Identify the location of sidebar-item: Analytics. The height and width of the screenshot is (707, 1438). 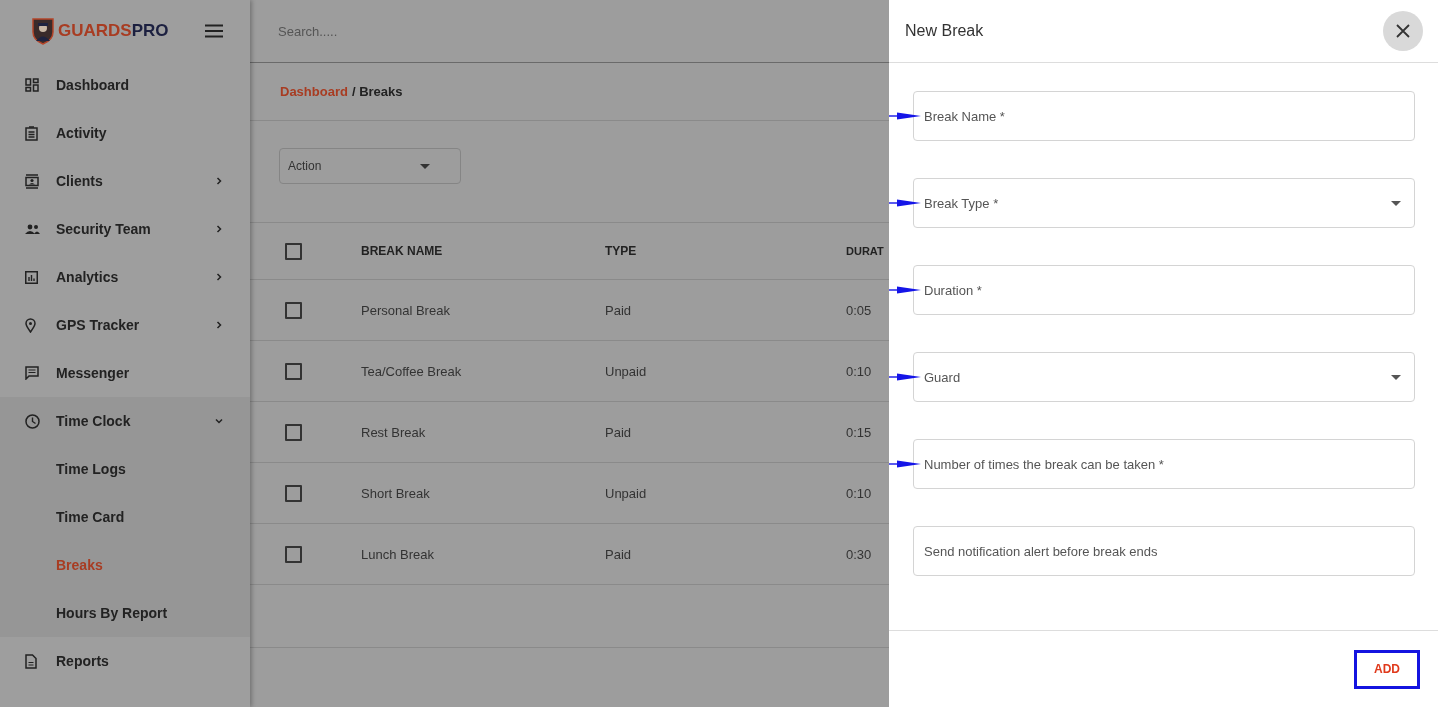
(125, 277).